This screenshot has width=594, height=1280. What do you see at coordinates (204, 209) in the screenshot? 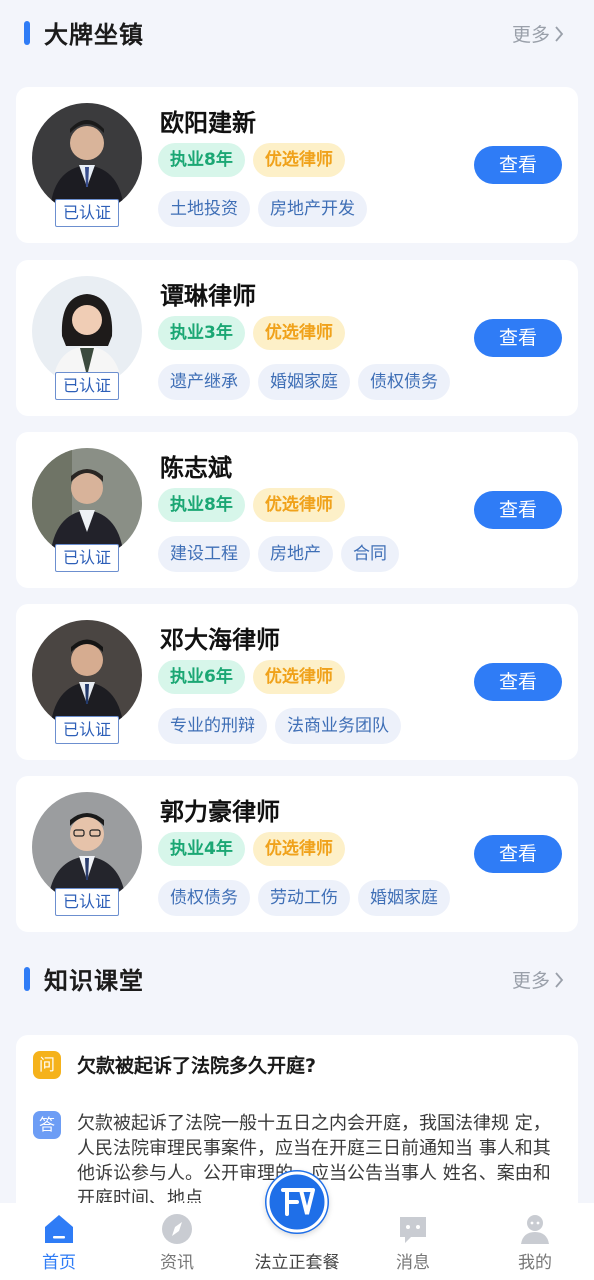
I see `specialty-tag: 土地投资` at bounding box center [204, 209].